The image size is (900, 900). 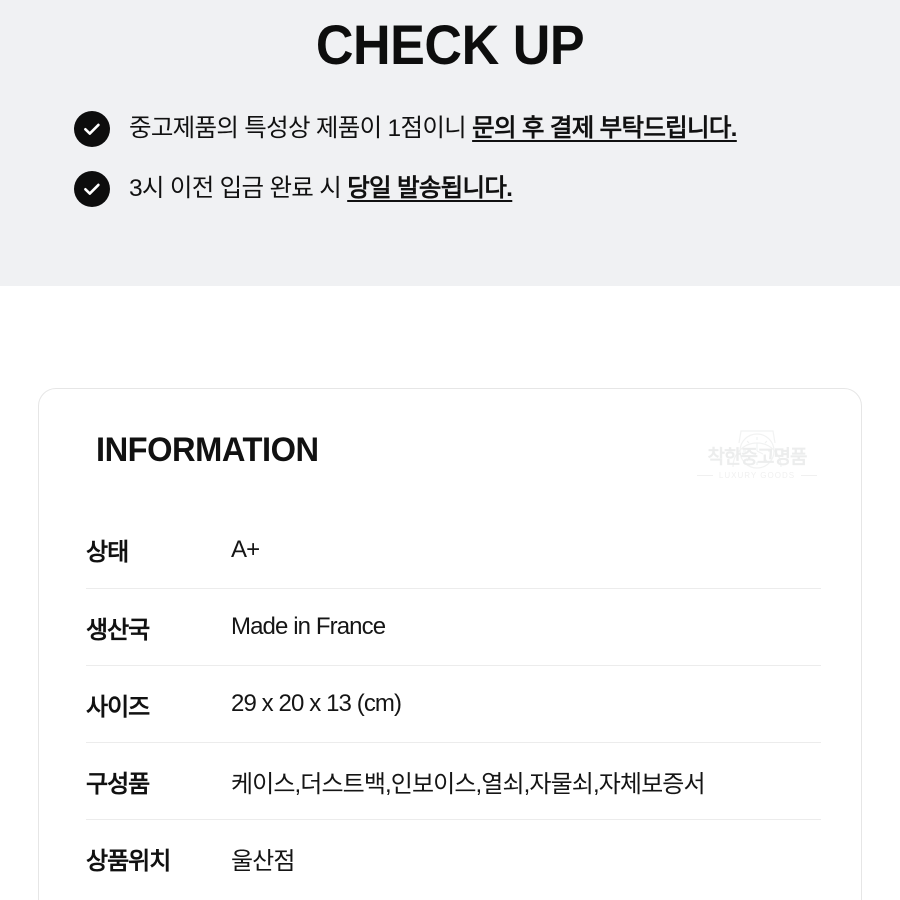 I want to click on bullet-text: 3시 이전 입금 완료 시 당일 발송됩니다., so click(x=321, y=189).